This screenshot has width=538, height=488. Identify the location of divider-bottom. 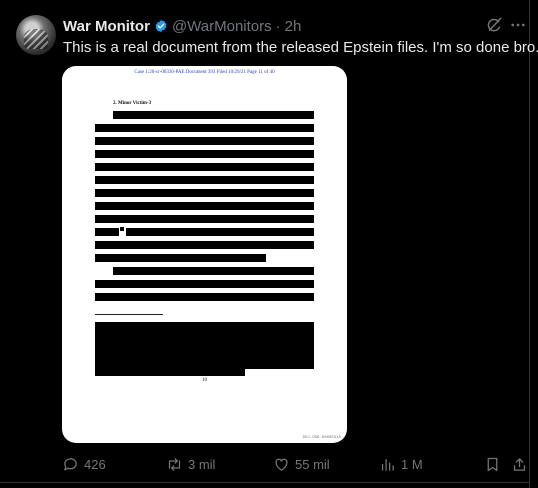
(265, 482).